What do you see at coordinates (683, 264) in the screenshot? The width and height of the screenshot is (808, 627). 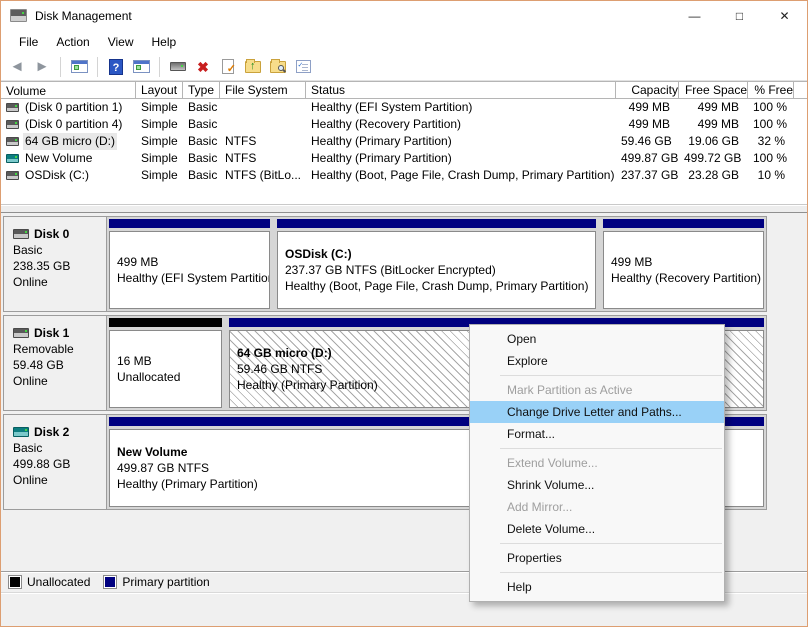 I see `partition-recovery: 499 MB Healthy (Recovery Partition)` at bounding box center [683, 264].